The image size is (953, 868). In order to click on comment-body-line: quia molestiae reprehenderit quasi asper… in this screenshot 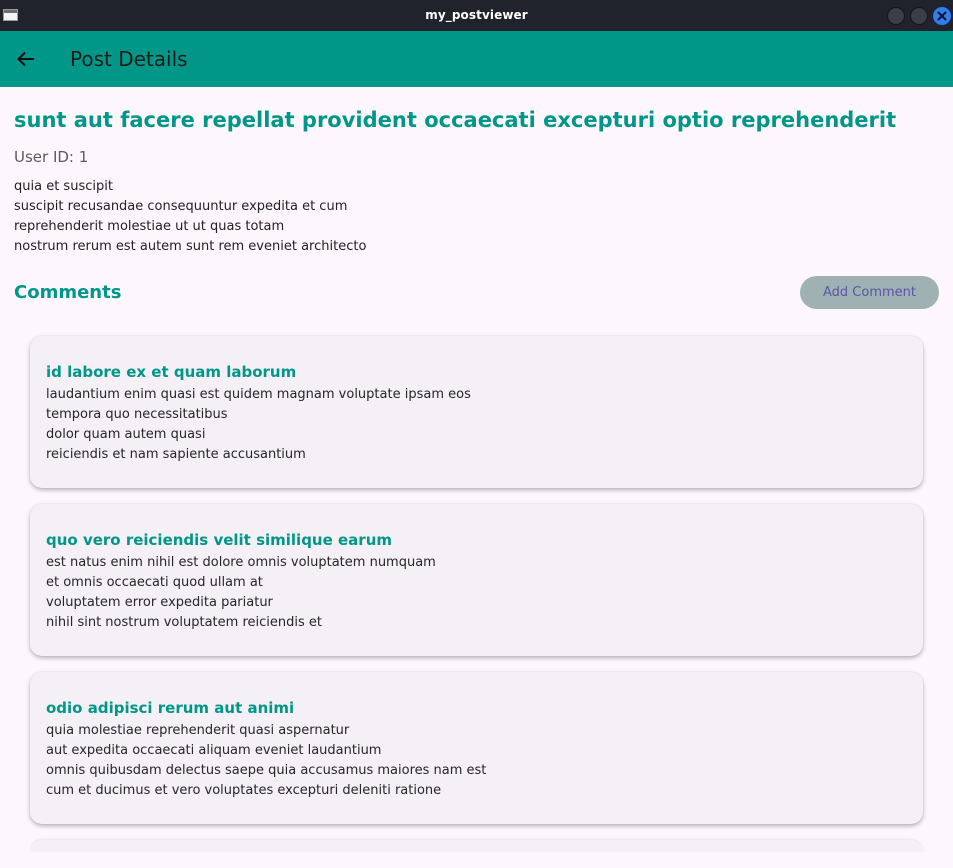, I will do `click(198, 730)`.